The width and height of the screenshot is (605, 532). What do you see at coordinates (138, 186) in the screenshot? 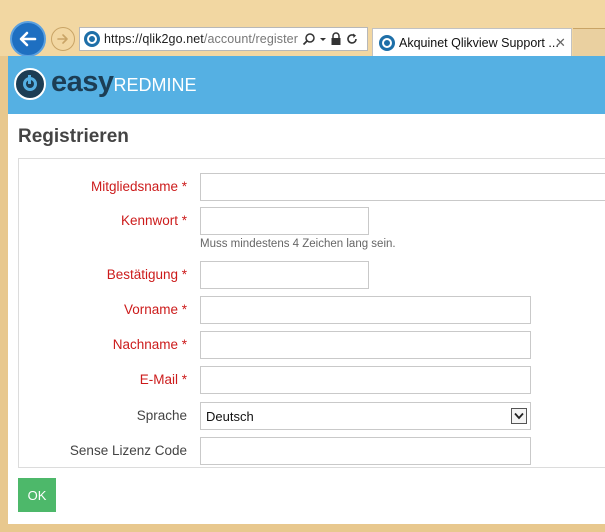
I see `login-label: Mitgliedsname *` at bounding box center [138, 186].